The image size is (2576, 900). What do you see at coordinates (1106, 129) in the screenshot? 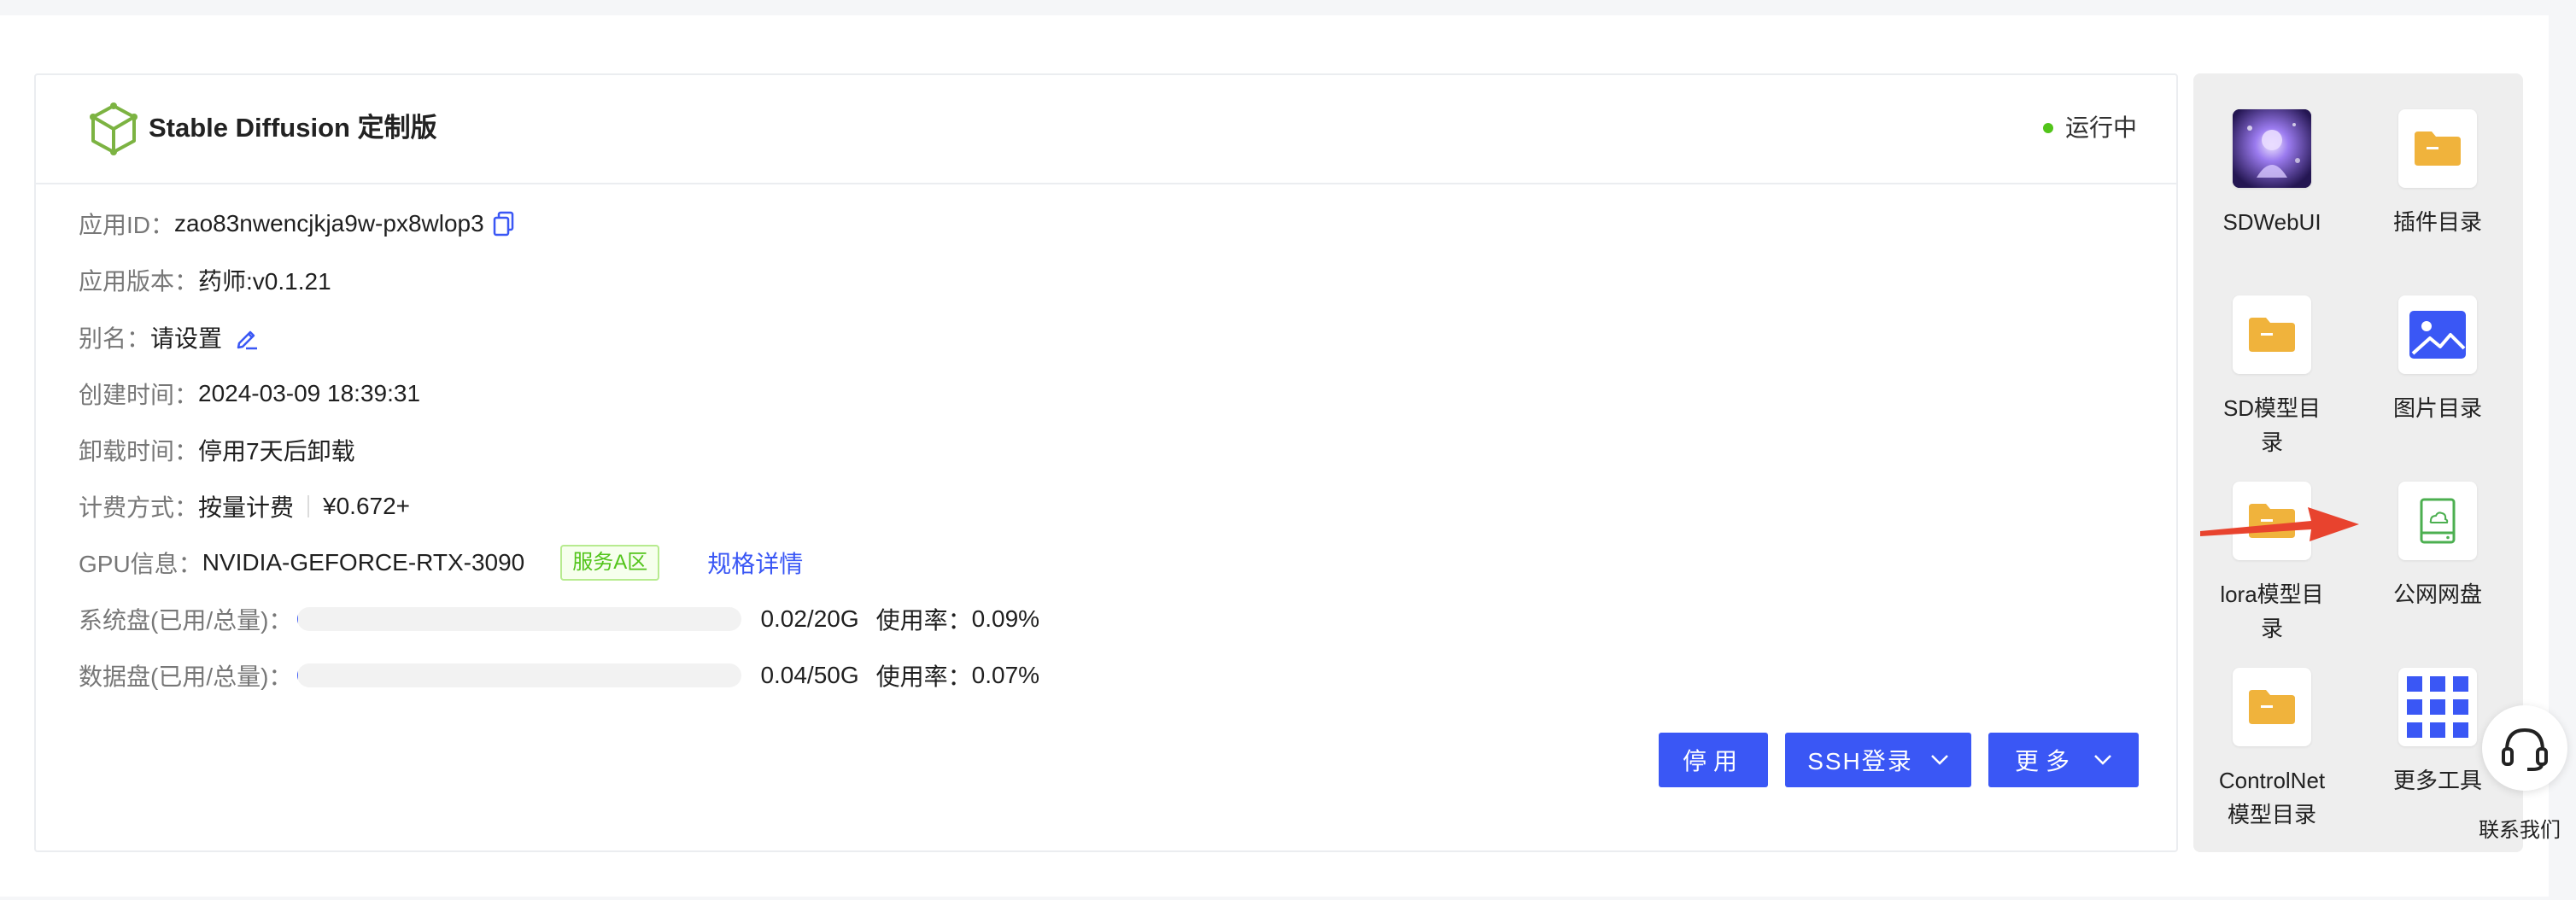
I see `card-header: Stable Diffusion 定制版 运行中` at bounding box center [1106, 129].